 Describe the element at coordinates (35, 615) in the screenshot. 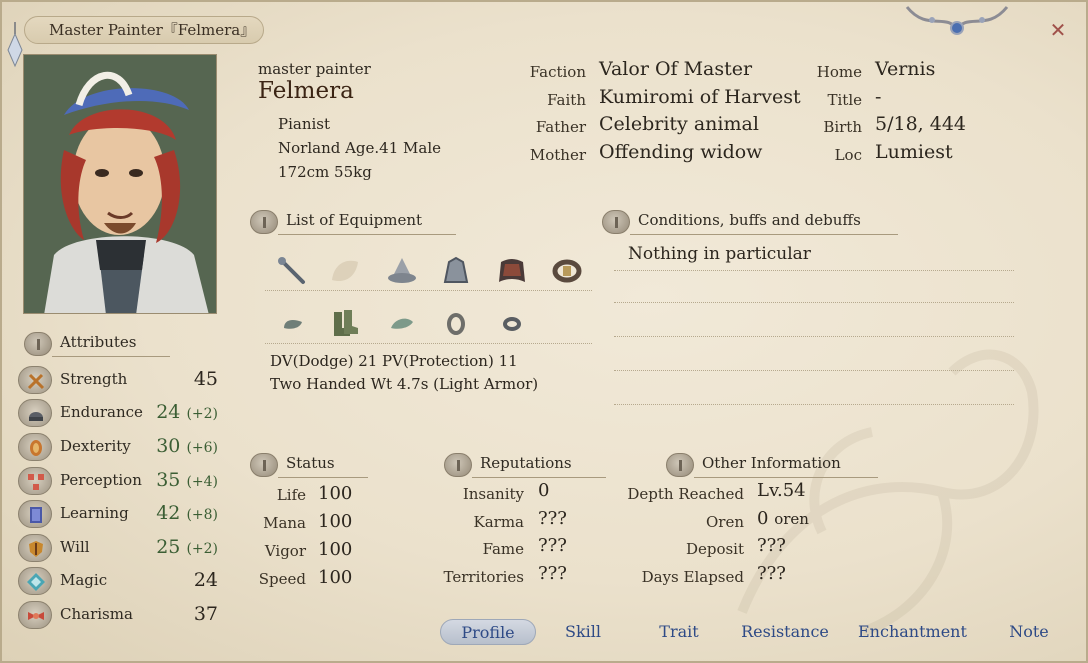

I see `ribbon-icon` at that location.